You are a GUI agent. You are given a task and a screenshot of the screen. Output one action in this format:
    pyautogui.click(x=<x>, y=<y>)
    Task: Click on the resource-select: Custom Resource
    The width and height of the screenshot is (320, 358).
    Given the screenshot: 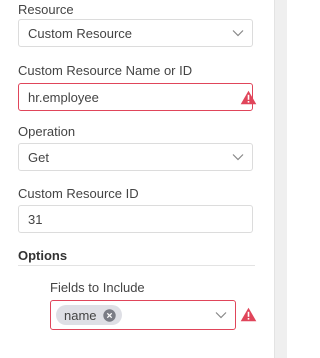 What is the action you would take?
    pyautogui.click(x=135, y=33)
    